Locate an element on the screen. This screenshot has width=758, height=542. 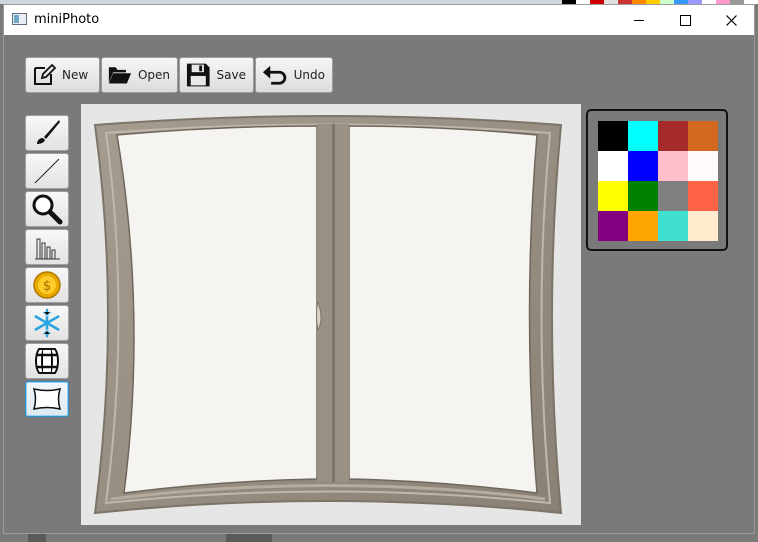
close-button is located at coordinates (731, 20).